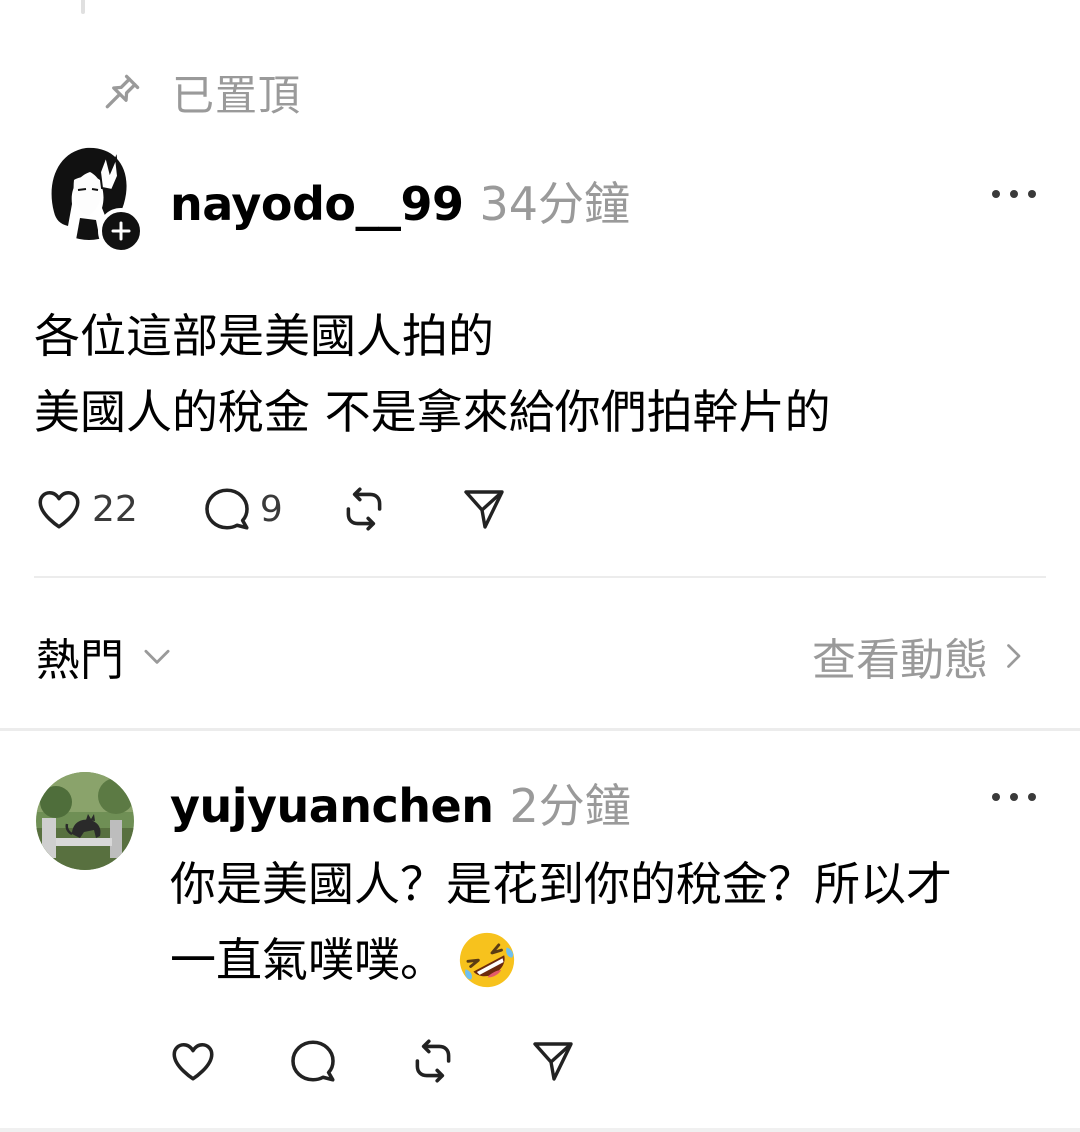  I want to click on reply-header: yujyuanchen 2分鐘, so click(400, 803).